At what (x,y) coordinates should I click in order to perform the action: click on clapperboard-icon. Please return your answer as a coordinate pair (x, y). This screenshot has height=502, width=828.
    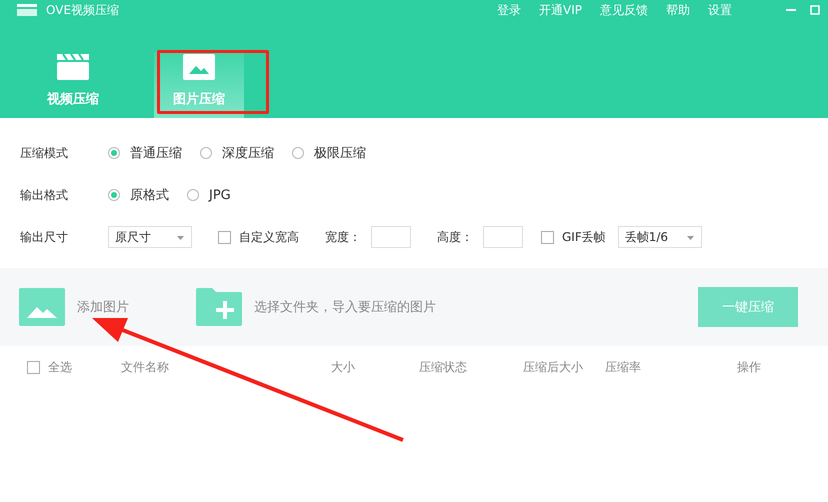
    Looking at the image, I should click on (73, 67).